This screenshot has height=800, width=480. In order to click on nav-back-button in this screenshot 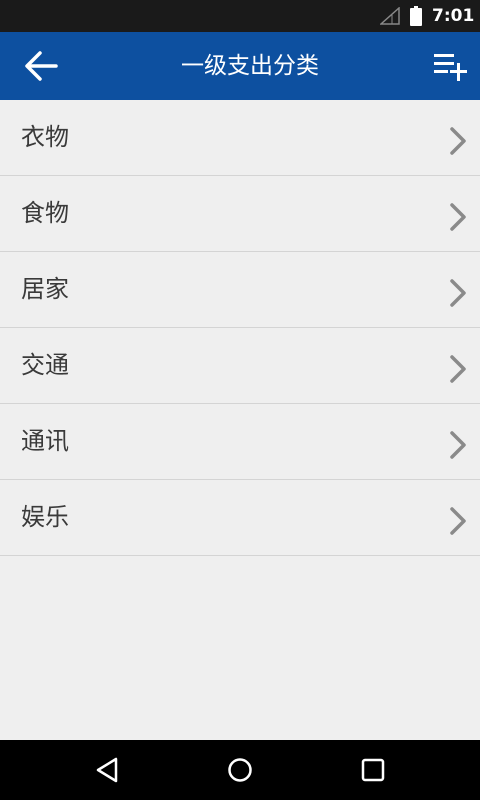, I will do `click(108, 770)`.